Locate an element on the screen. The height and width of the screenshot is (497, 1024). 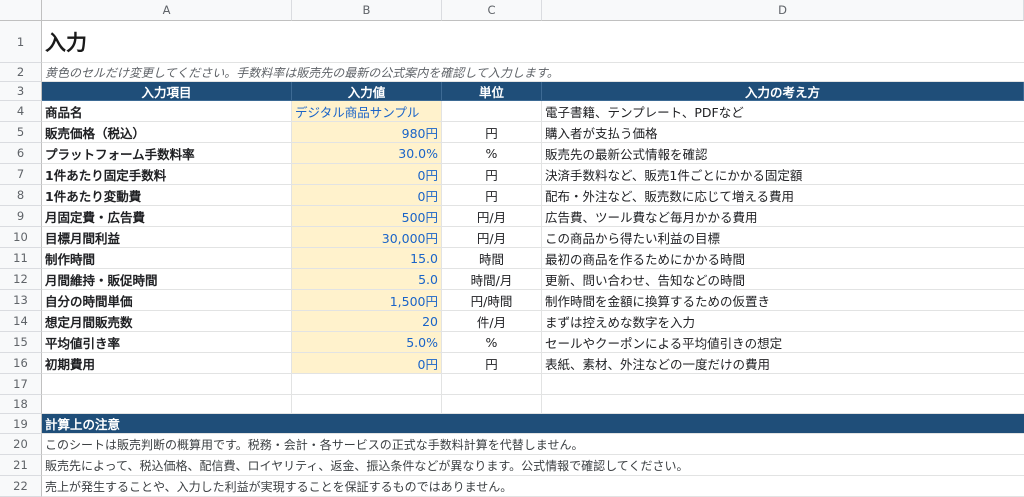
description-cell: まずは控えめな数字を入力 is located at coordinates (783, 321).